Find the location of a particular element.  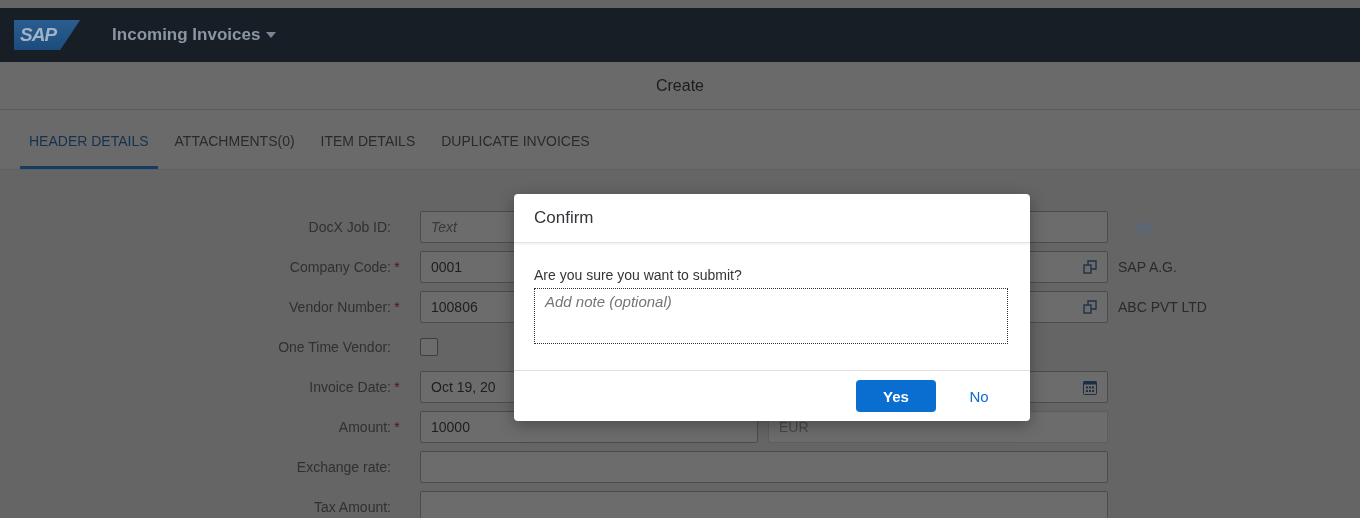

cancel-button: No is located at coordinates (979, 396).